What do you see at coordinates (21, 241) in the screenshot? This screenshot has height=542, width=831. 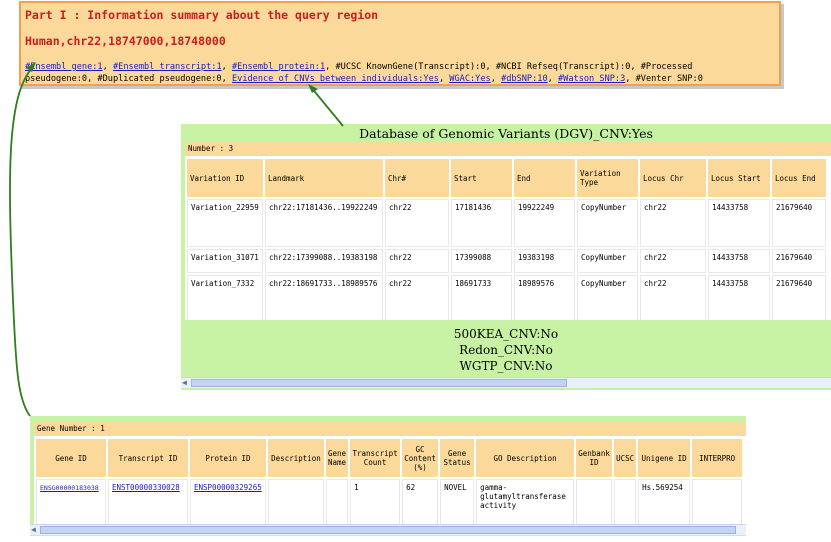 I see `gene-connector-curve` at bounding box center [21, 241].